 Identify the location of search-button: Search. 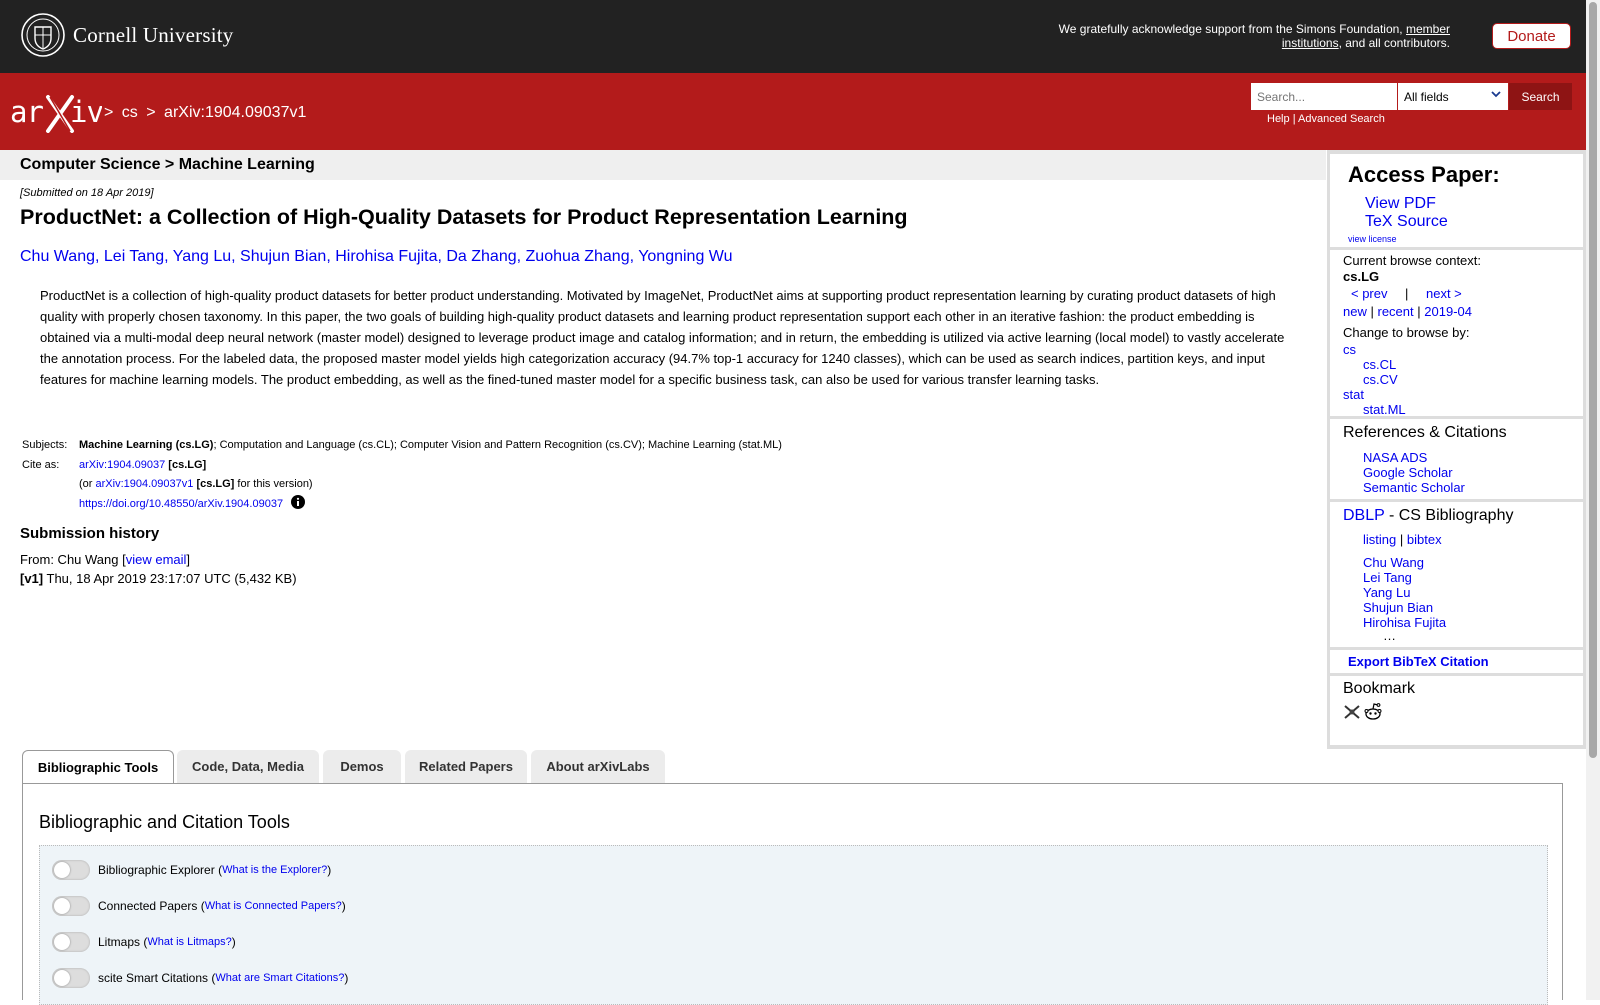
(1540, 96).